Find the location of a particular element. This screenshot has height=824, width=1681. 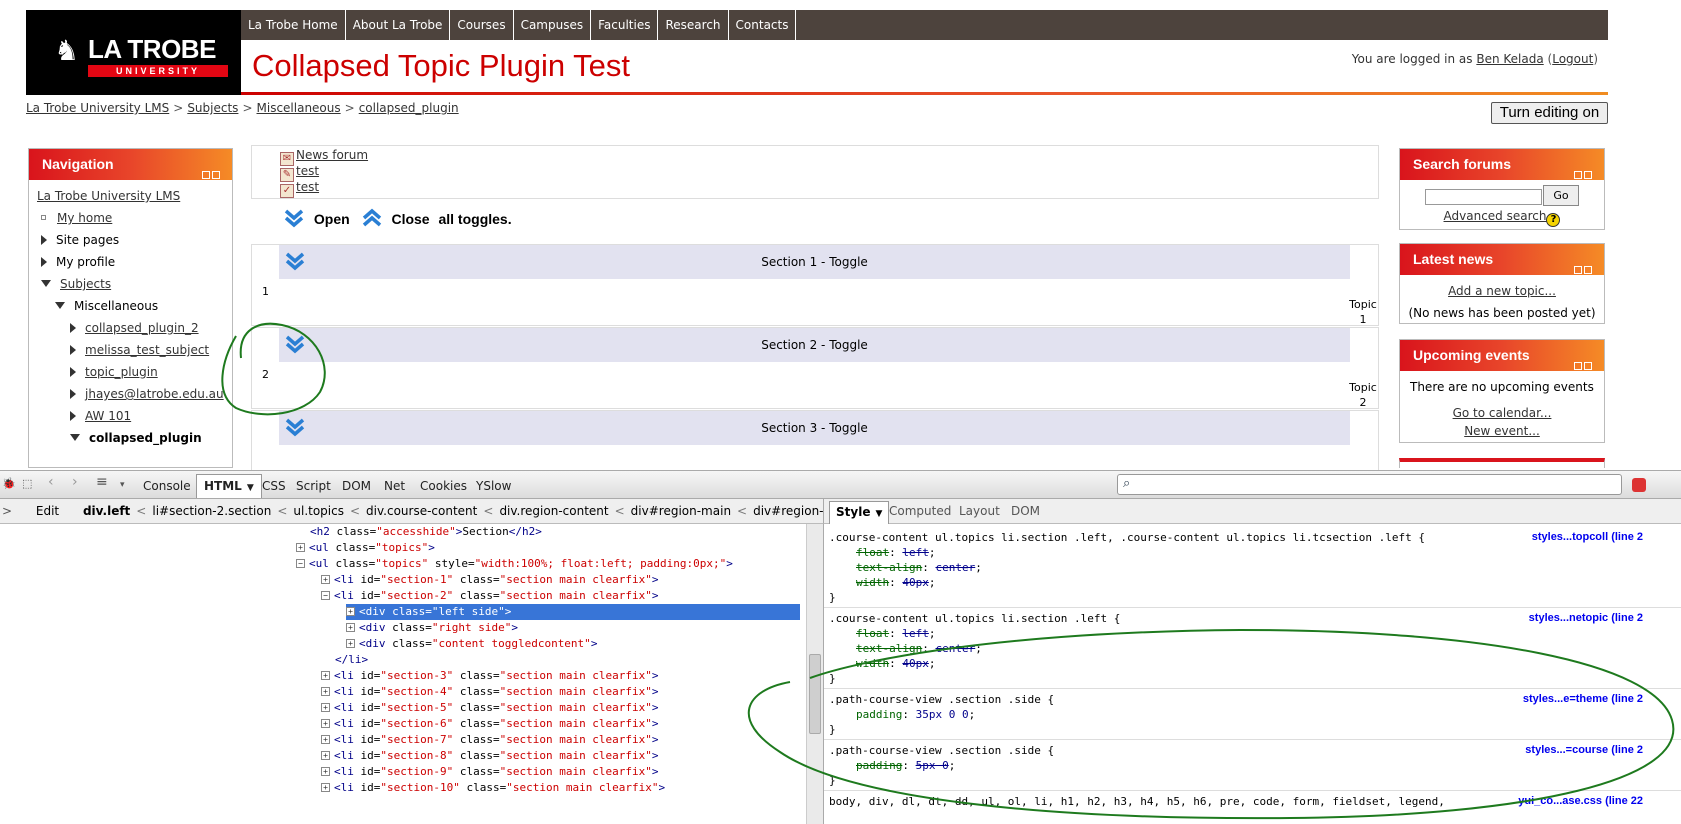

close-all-link: Close is located at coordinates (410, 219).